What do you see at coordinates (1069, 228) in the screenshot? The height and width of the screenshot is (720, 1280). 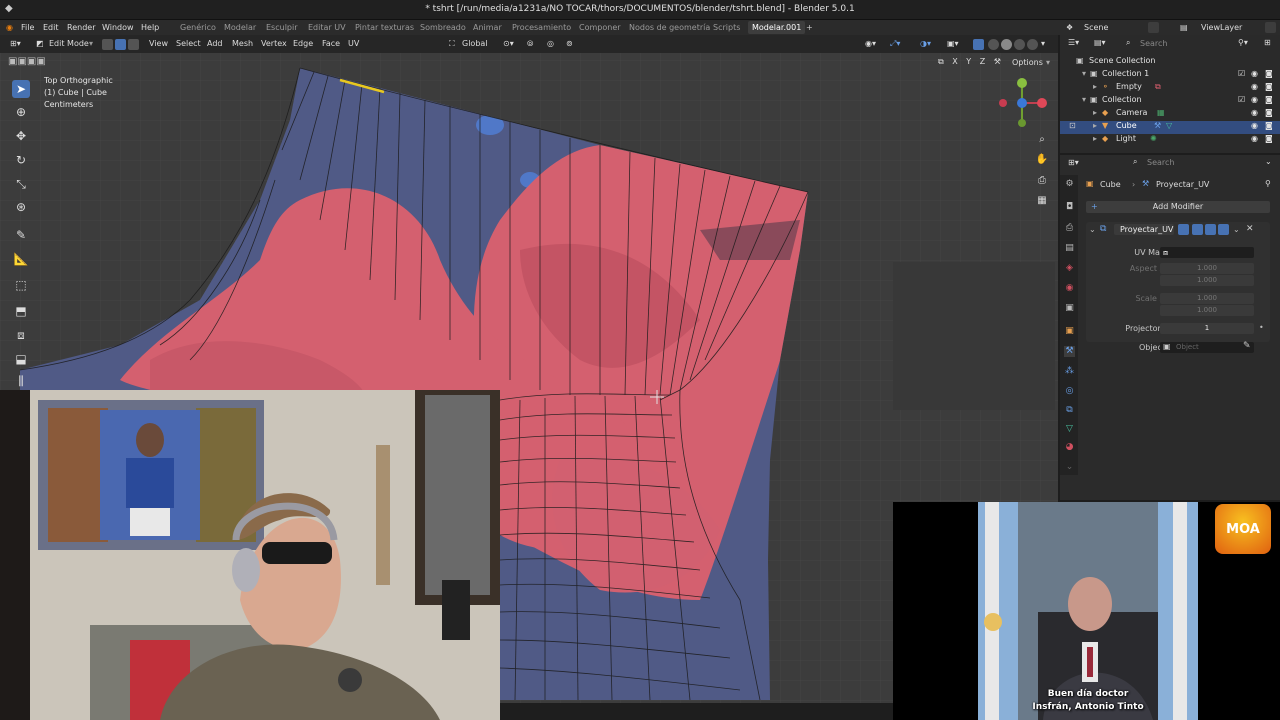 I see `output-tab-icon: ⎙` at bounding box center [1069, 228].